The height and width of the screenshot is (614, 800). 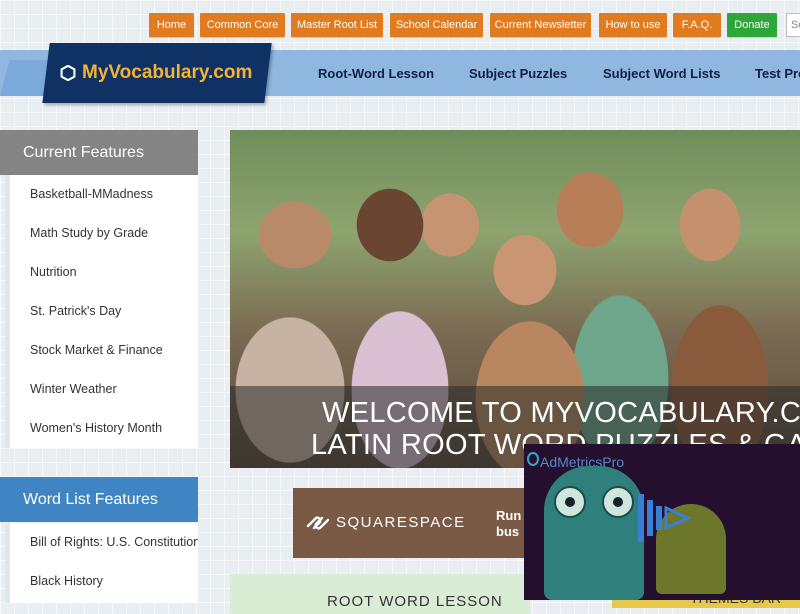 What do you see at coordinates (104, 233) in the screenshot?
I see `sidebar-item-math-study: Math Study by Grade` at bounding box center [104, 233].